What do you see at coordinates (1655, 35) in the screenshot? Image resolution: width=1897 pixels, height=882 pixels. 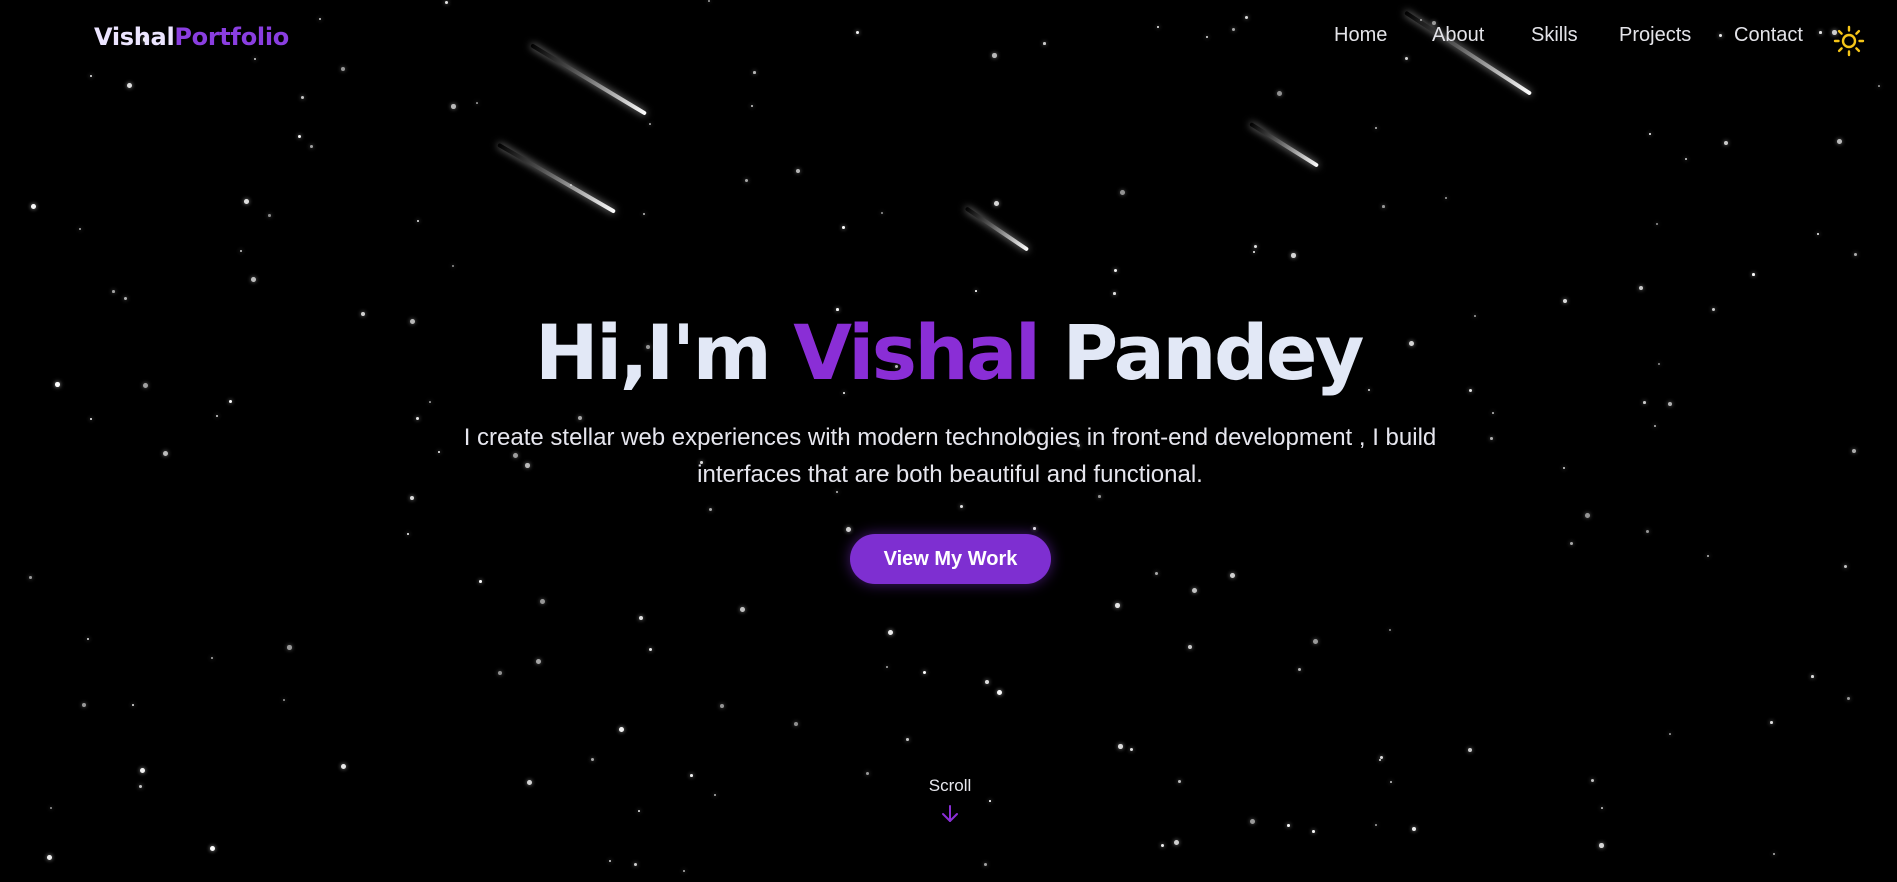 I see `nav-link-projects: Projects` at bounding box center [1655, 35].